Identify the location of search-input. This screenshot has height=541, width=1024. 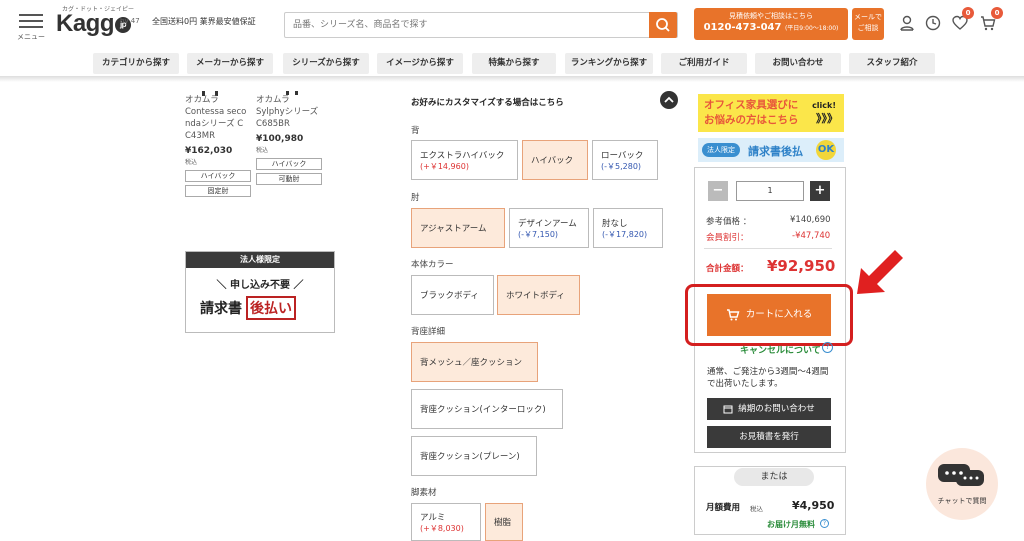
(468, 25).